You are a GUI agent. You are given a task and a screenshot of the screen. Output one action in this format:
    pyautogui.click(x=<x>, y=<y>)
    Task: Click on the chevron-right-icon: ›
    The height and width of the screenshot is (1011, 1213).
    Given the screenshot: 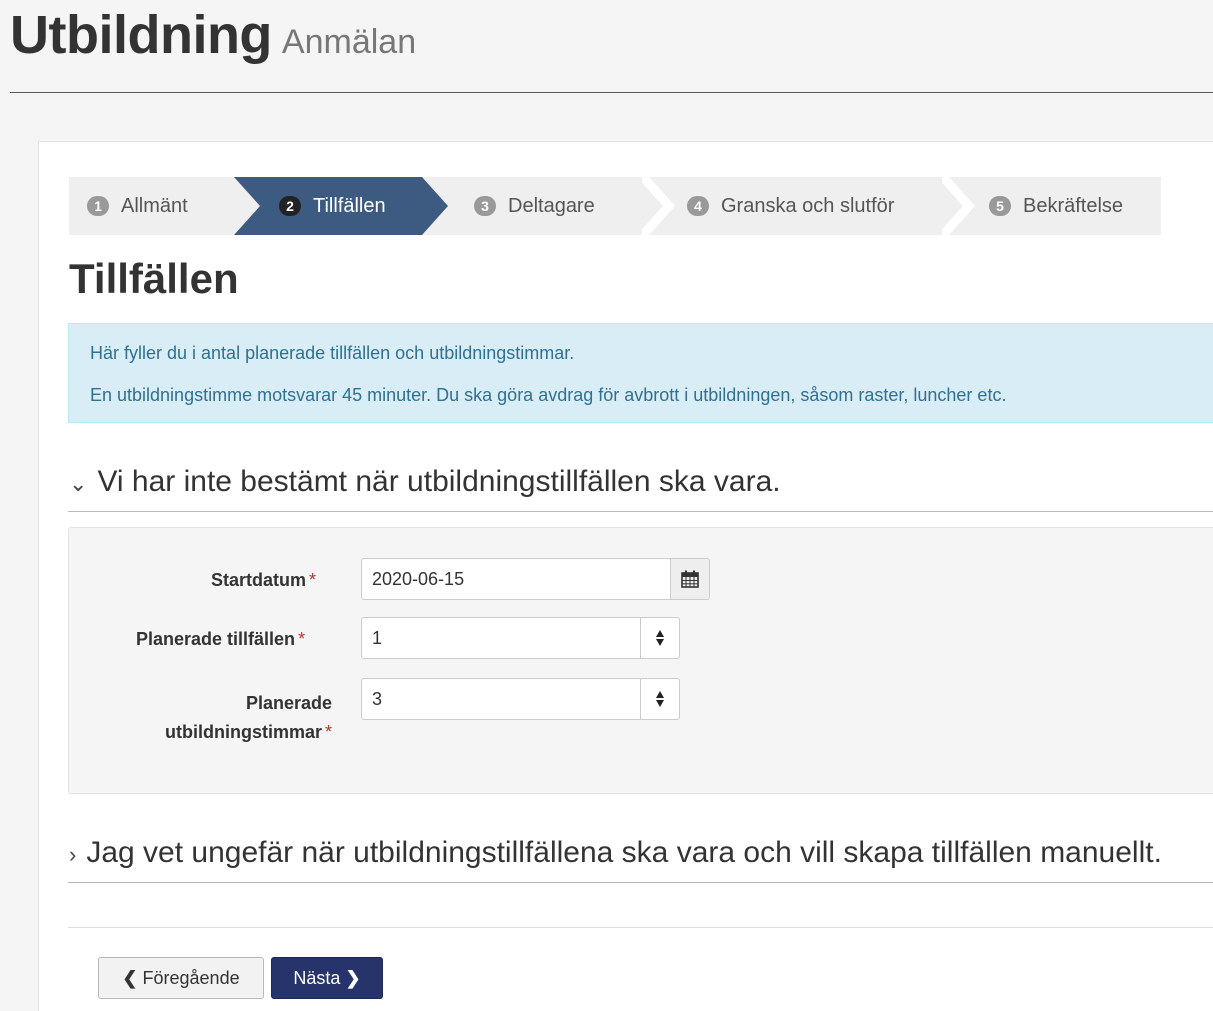 What is the action you would take?
    pyautogui.click(x=73, y=854)
    